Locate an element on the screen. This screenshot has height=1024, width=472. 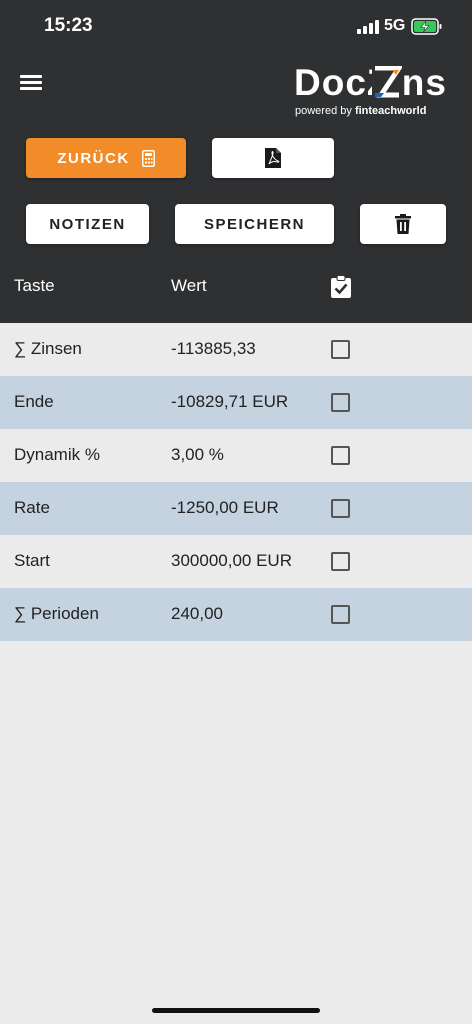
table-row: Dynamik % 3,00 % is located at coordinates (236, 455).